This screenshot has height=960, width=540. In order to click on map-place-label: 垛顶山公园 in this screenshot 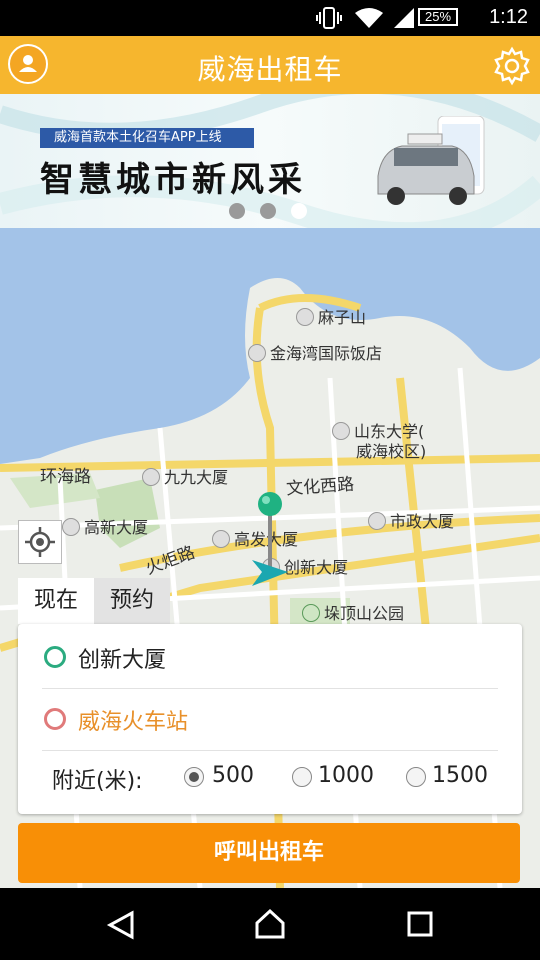, I will do `click(353, 612)`.